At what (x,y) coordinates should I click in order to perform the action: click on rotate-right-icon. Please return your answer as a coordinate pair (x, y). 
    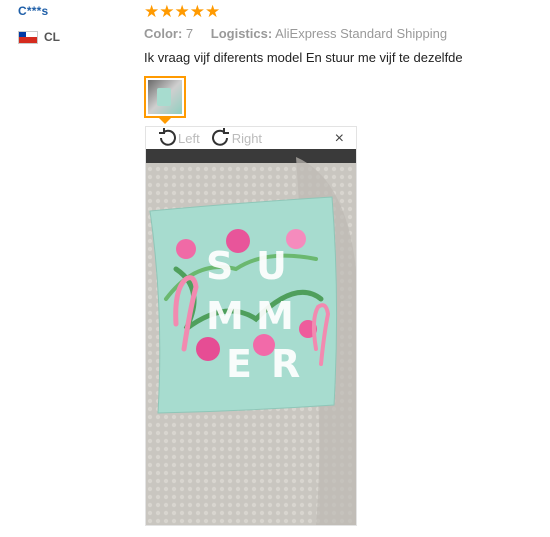
    Looking at the image, I should click on (220, 137).